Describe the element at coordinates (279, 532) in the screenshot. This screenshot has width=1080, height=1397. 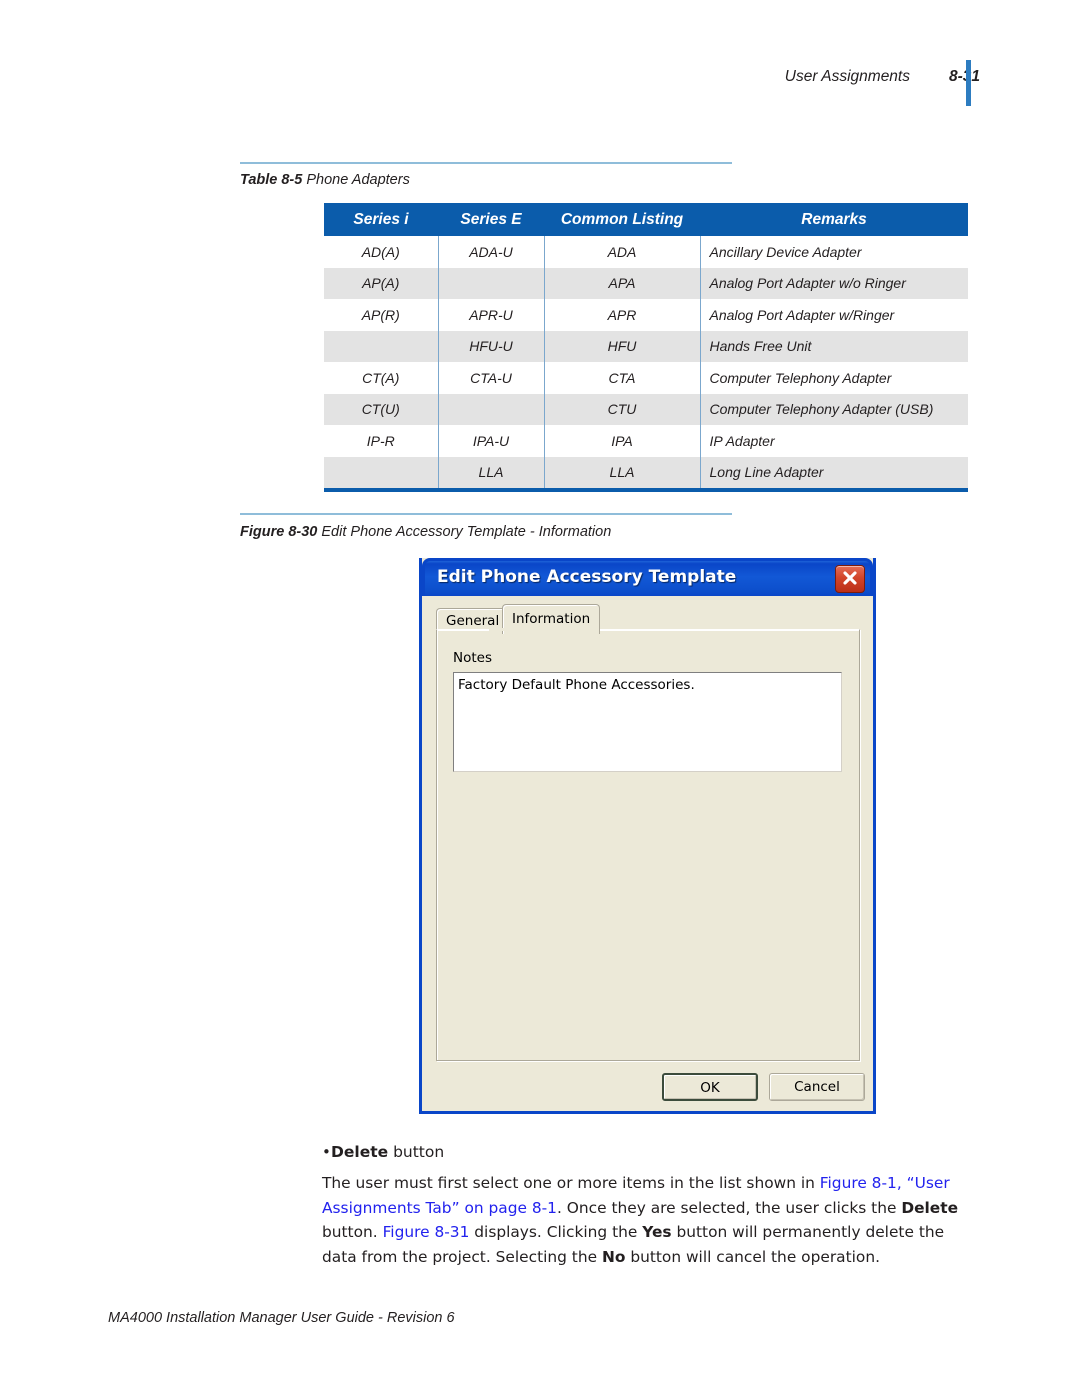
I see `figure-caption-lead: Figure 8-30` at that location.